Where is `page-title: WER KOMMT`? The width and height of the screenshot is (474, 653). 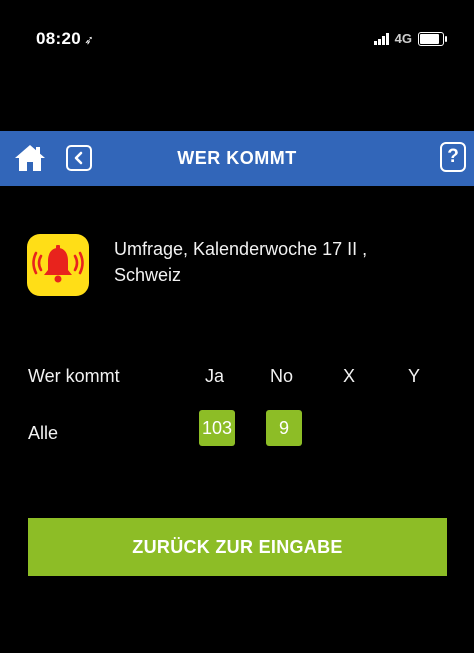
page-title: WER KOMMT is located at coordinates (237, 158).